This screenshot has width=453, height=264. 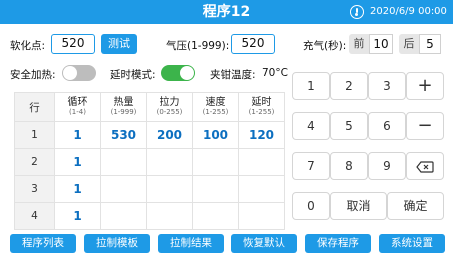 What do you see at coordinates (359, 44) in the screenshot?
I see `inflate-front-label: 前` at bounding box center [359, 44].